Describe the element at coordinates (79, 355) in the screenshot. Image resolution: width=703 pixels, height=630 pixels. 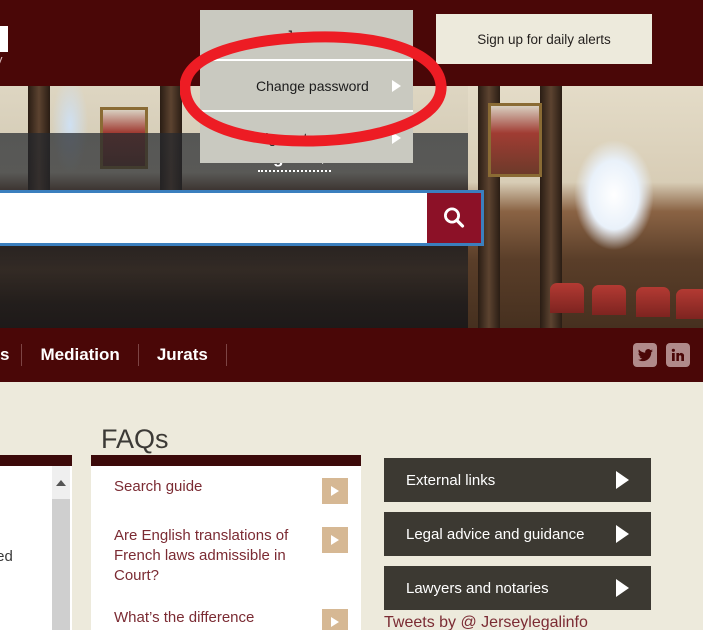
I see `nav-item-mediation: Mediation` at that location.